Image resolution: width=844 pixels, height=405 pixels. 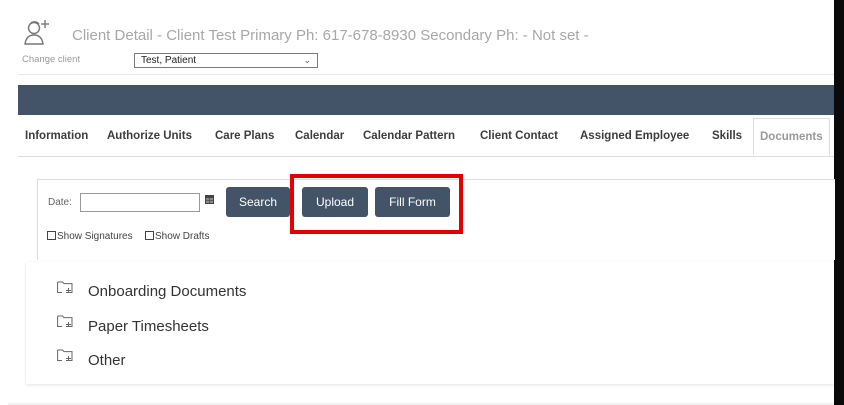 What do you see at coordinates (307, 60) in the screenshot?
I see `chevron-down-icon: ⌄` at bounding box center [307, 60].